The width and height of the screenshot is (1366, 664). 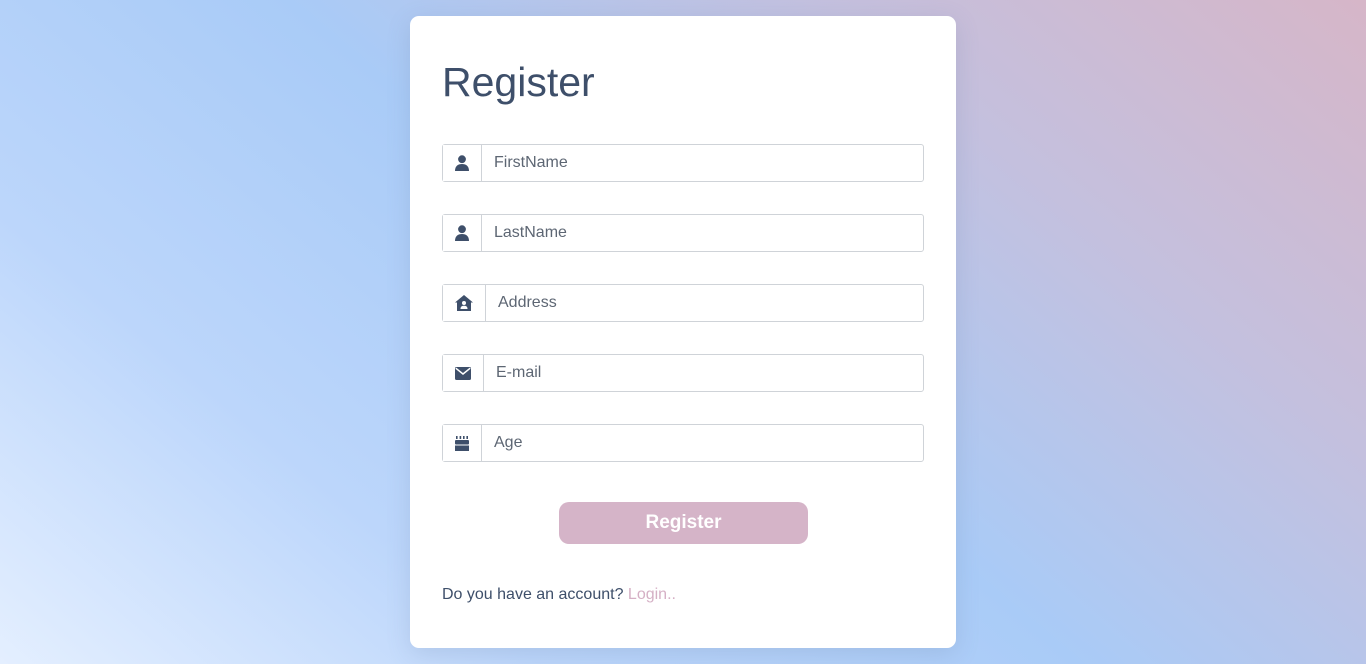 What do you see at coordinates (703, 373) in the screenshot?
I see `email-input` at bounding box center [703, 373].